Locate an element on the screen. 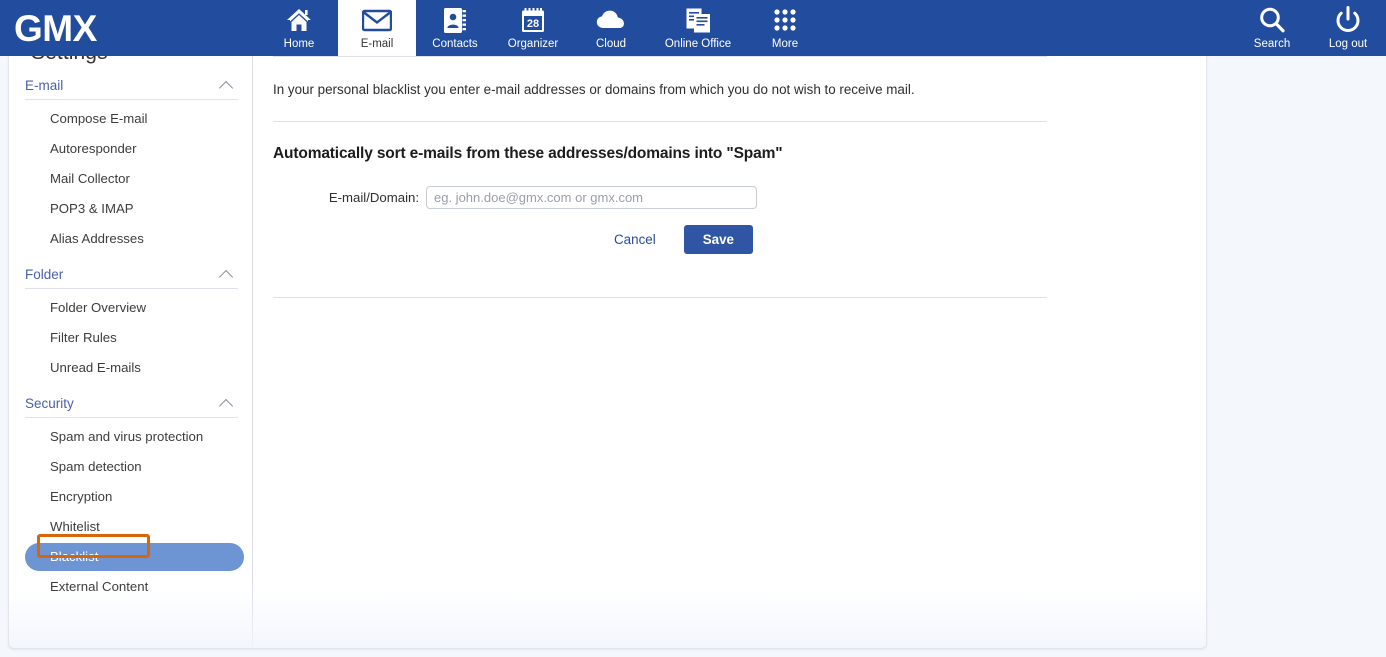  envelope-icon is located at coordinates (377, 20).